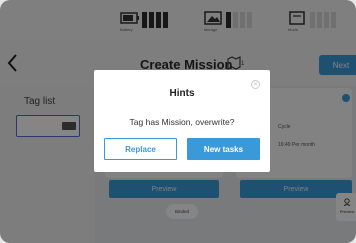 This screenshot has width=356, height=243. I want to click on dialog-title: Hints, so click(182, 93).